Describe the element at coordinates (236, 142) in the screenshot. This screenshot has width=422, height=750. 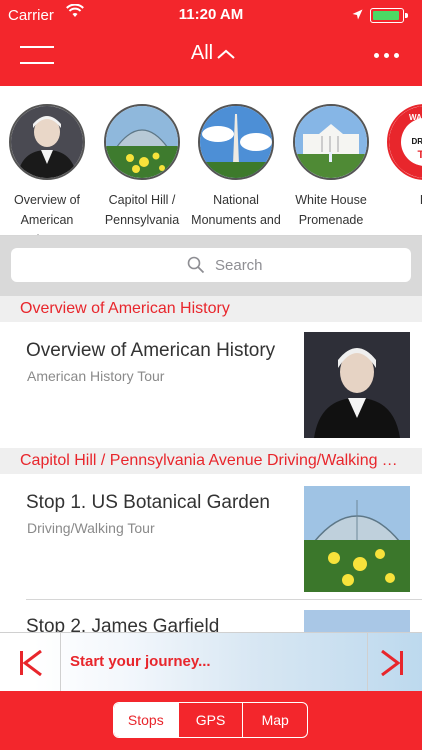
I see `washington-monument-image` at that location.